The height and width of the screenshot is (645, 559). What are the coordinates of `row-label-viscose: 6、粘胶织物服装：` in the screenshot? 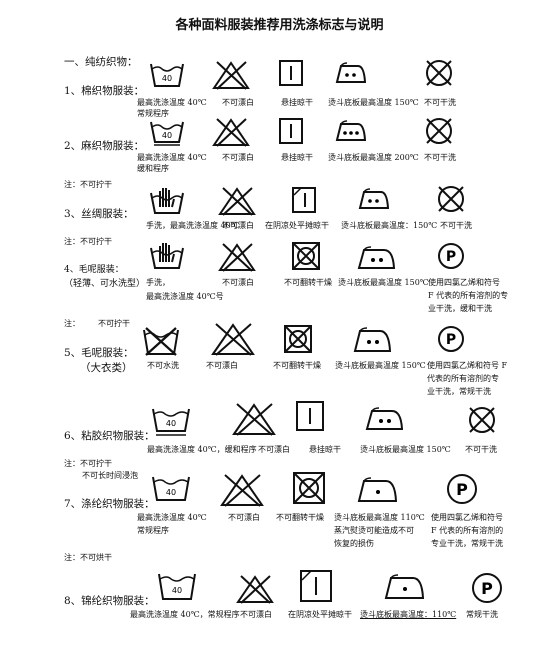 It's located at (109, 436).